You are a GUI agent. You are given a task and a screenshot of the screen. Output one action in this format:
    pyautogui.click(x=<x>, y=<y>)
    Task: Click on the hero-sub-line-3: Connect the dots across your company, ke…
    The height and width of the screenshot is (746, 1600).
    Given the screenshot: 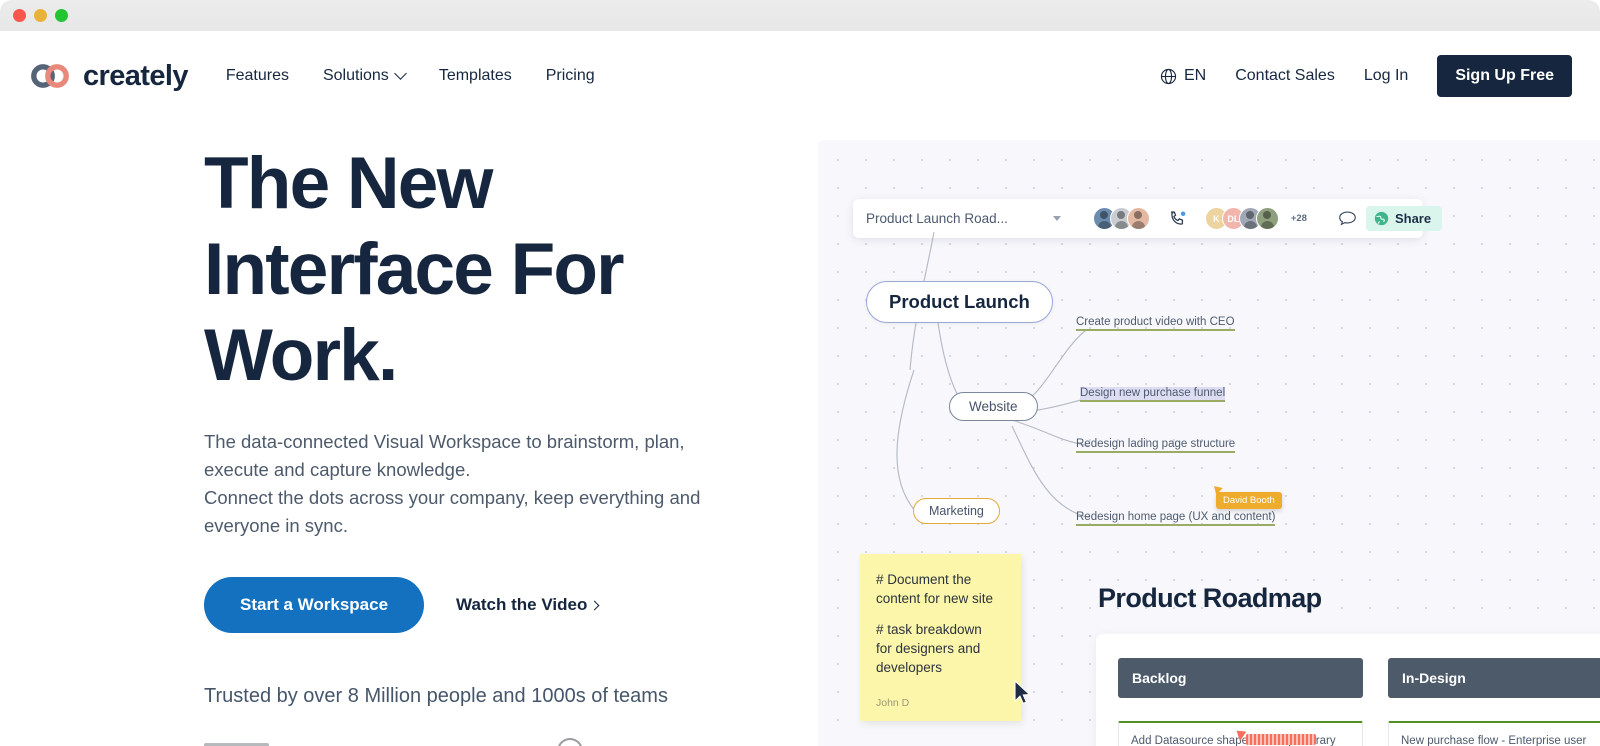 What is the action you would take?
    pyautogui.click(x=452, y=497)
    